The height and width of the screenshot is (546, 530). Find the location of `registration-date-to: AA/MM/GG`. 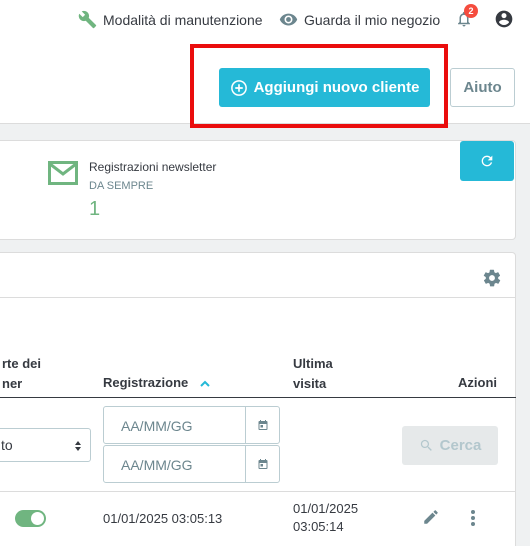

registration-date-to: AA/MM/GG is located at coordinates (191, 464).